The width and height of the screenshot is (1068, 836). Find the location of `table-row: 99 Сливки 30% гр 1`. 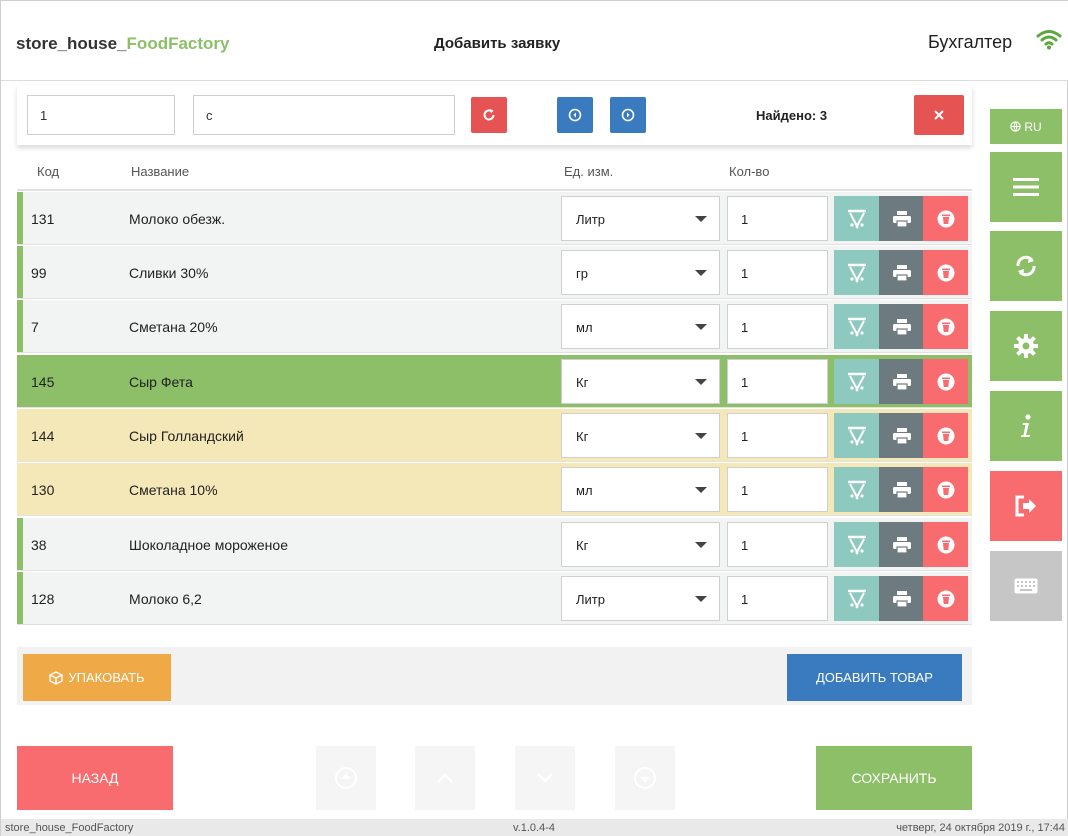

table-row: 99 Сливки 30% гр 1 is located at coordinates (494, 272).